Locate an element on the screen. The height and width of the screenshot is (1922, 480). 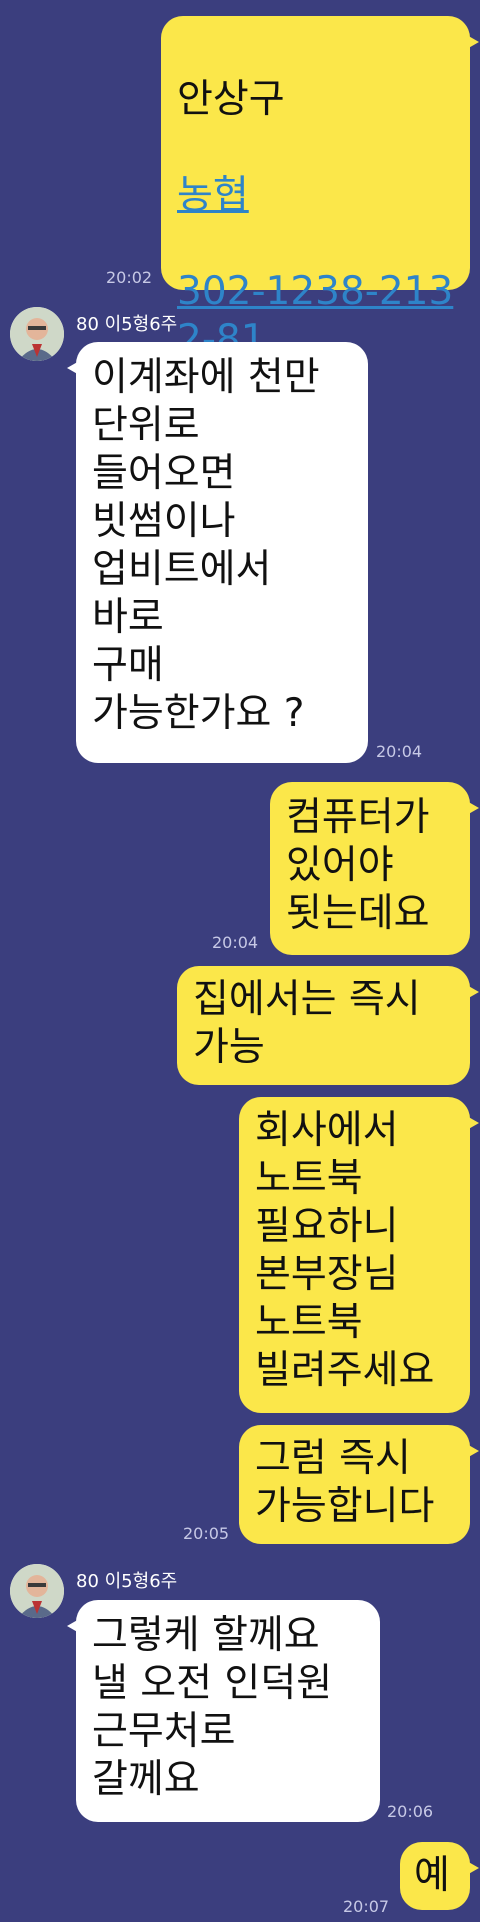
message-bubble: 그렇케 할께요 낼 오전 인덕원 근무처로 갈께요 is located at coordinates (223, 1711).